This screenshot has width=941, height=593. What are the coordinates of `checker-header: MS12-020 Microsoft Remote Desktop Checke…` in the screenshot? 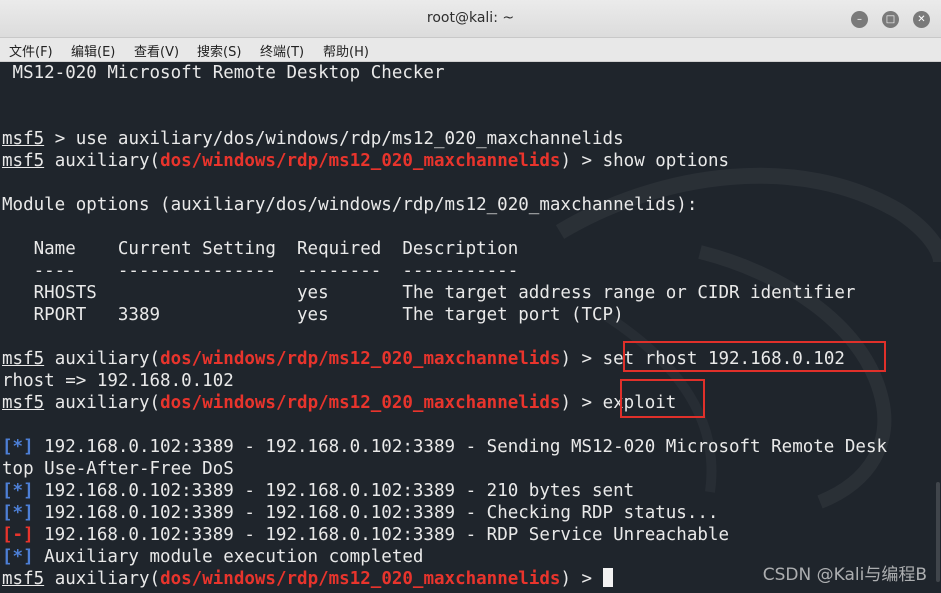 It's located at (223, 73).